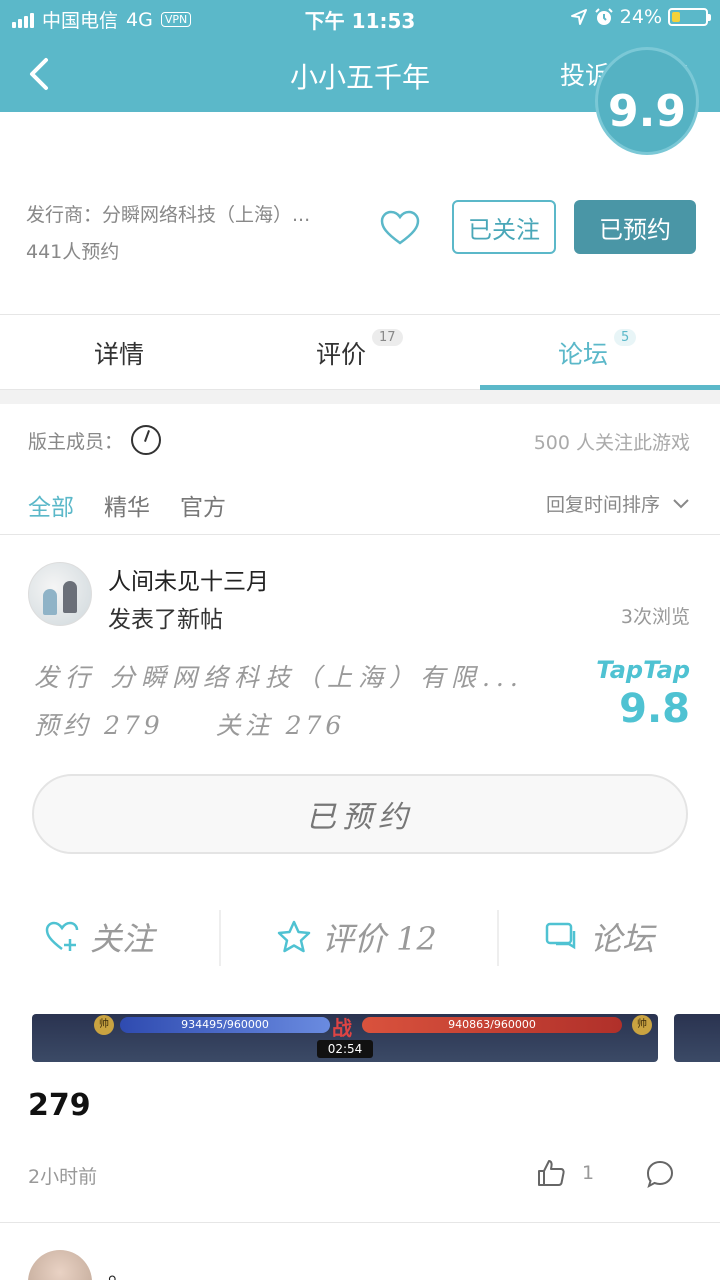  I want to click on moderators-label: 版主成员：, so click(76, 441).